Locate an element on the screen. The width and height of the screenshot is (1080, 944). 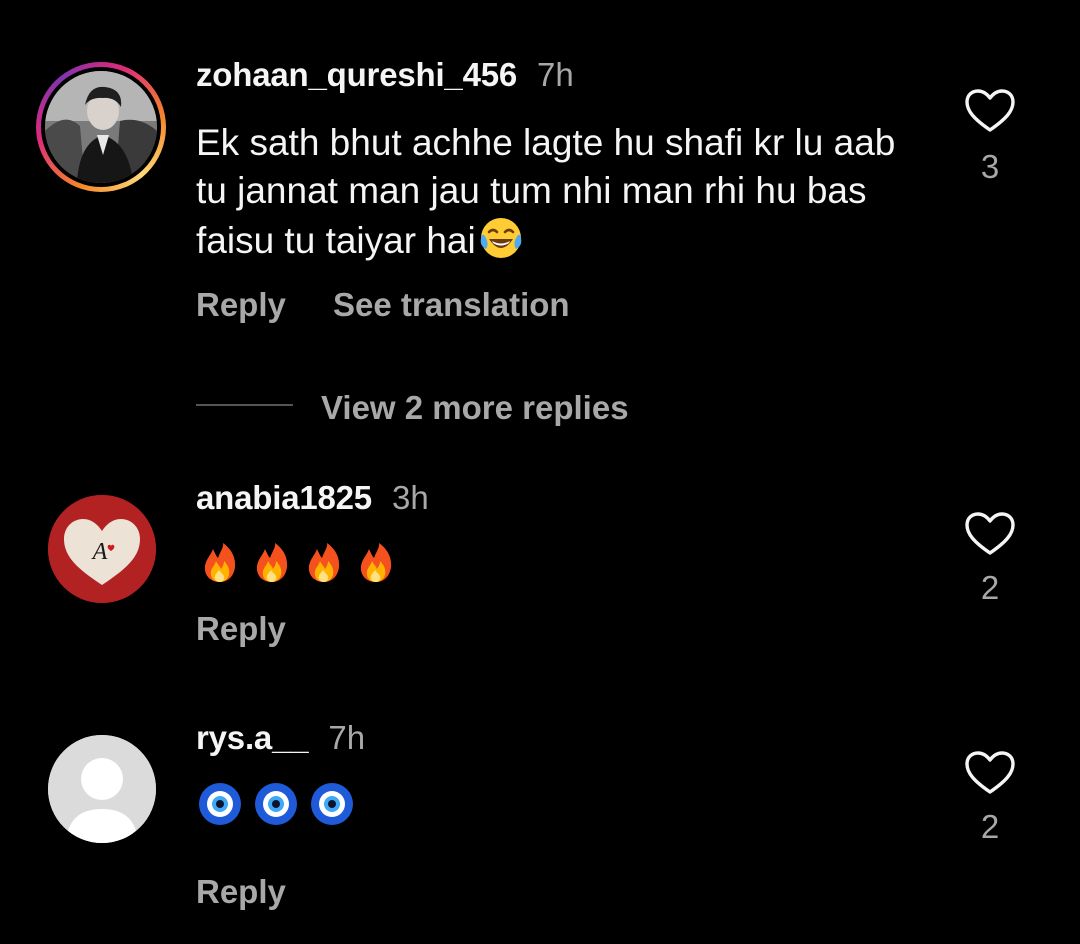
laughing-tears-emoji is located at coordinates (501, 238).